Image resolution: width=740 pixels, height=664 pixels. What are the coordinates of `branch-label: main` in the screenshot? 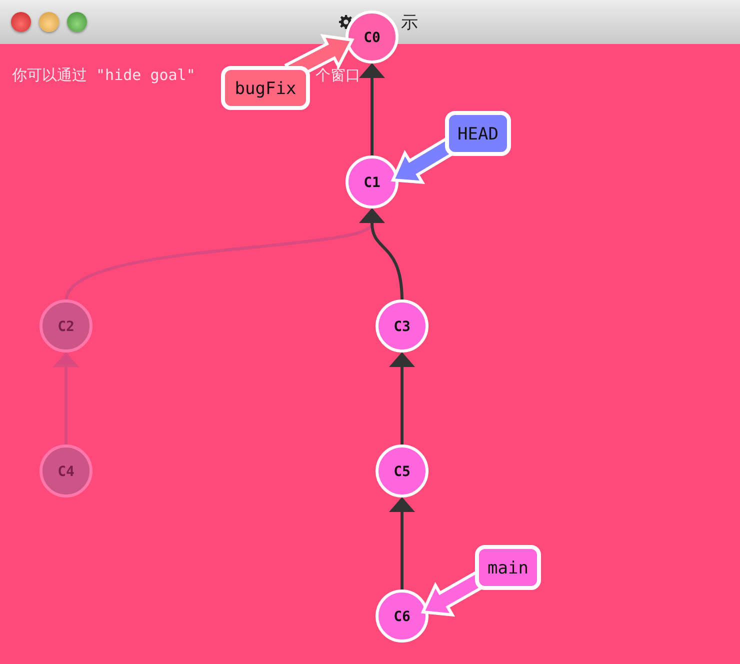 It's located at (508, 567).